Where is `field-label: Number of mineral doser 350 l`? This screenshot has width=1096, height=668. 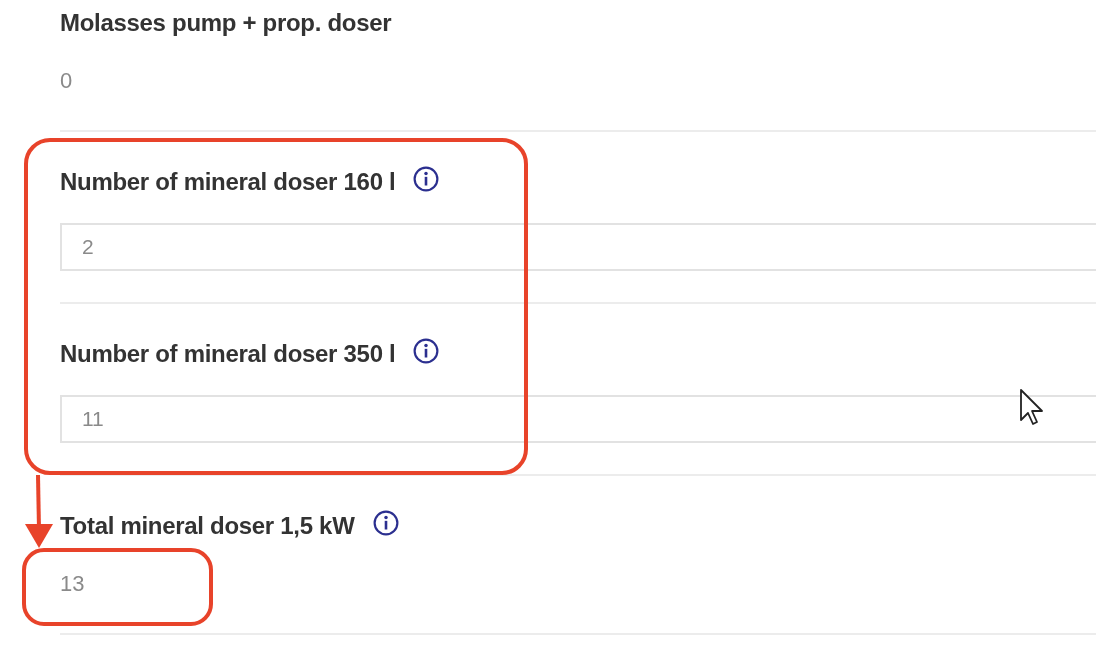 field-label: Number of mineral doser 350 l is located at coordinates (228, 354).